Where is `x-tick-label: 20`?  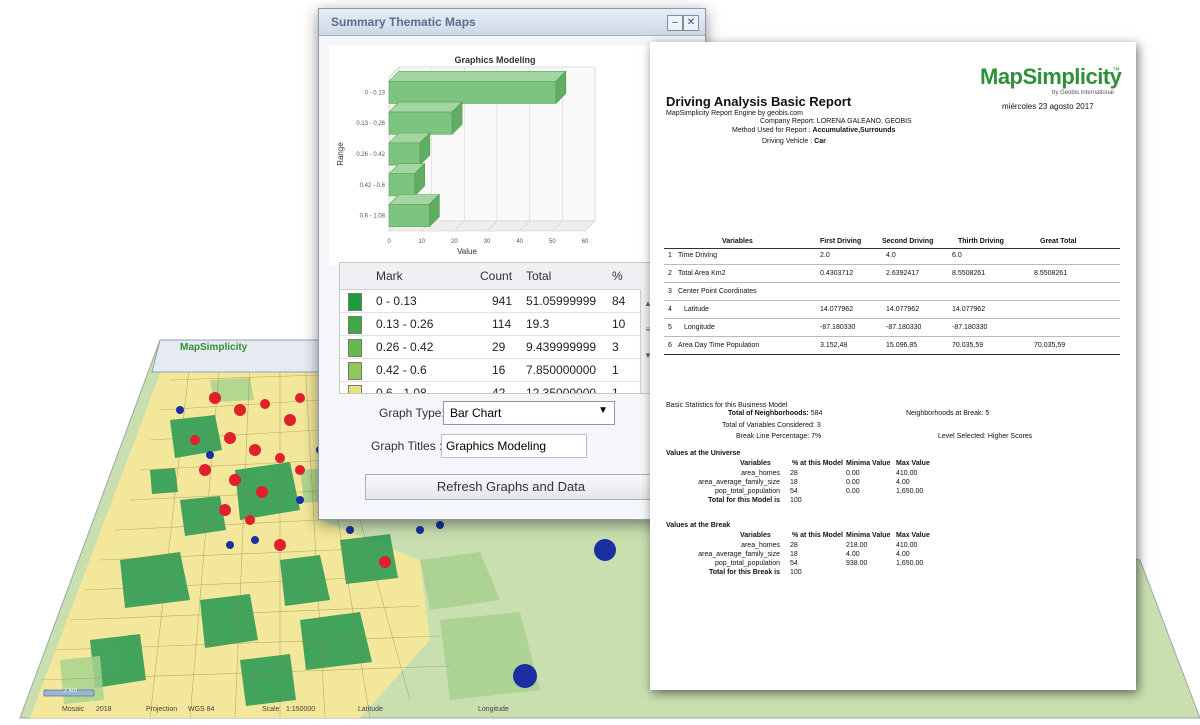
x-tick-label: 20 is located at coordinates (454, 242).